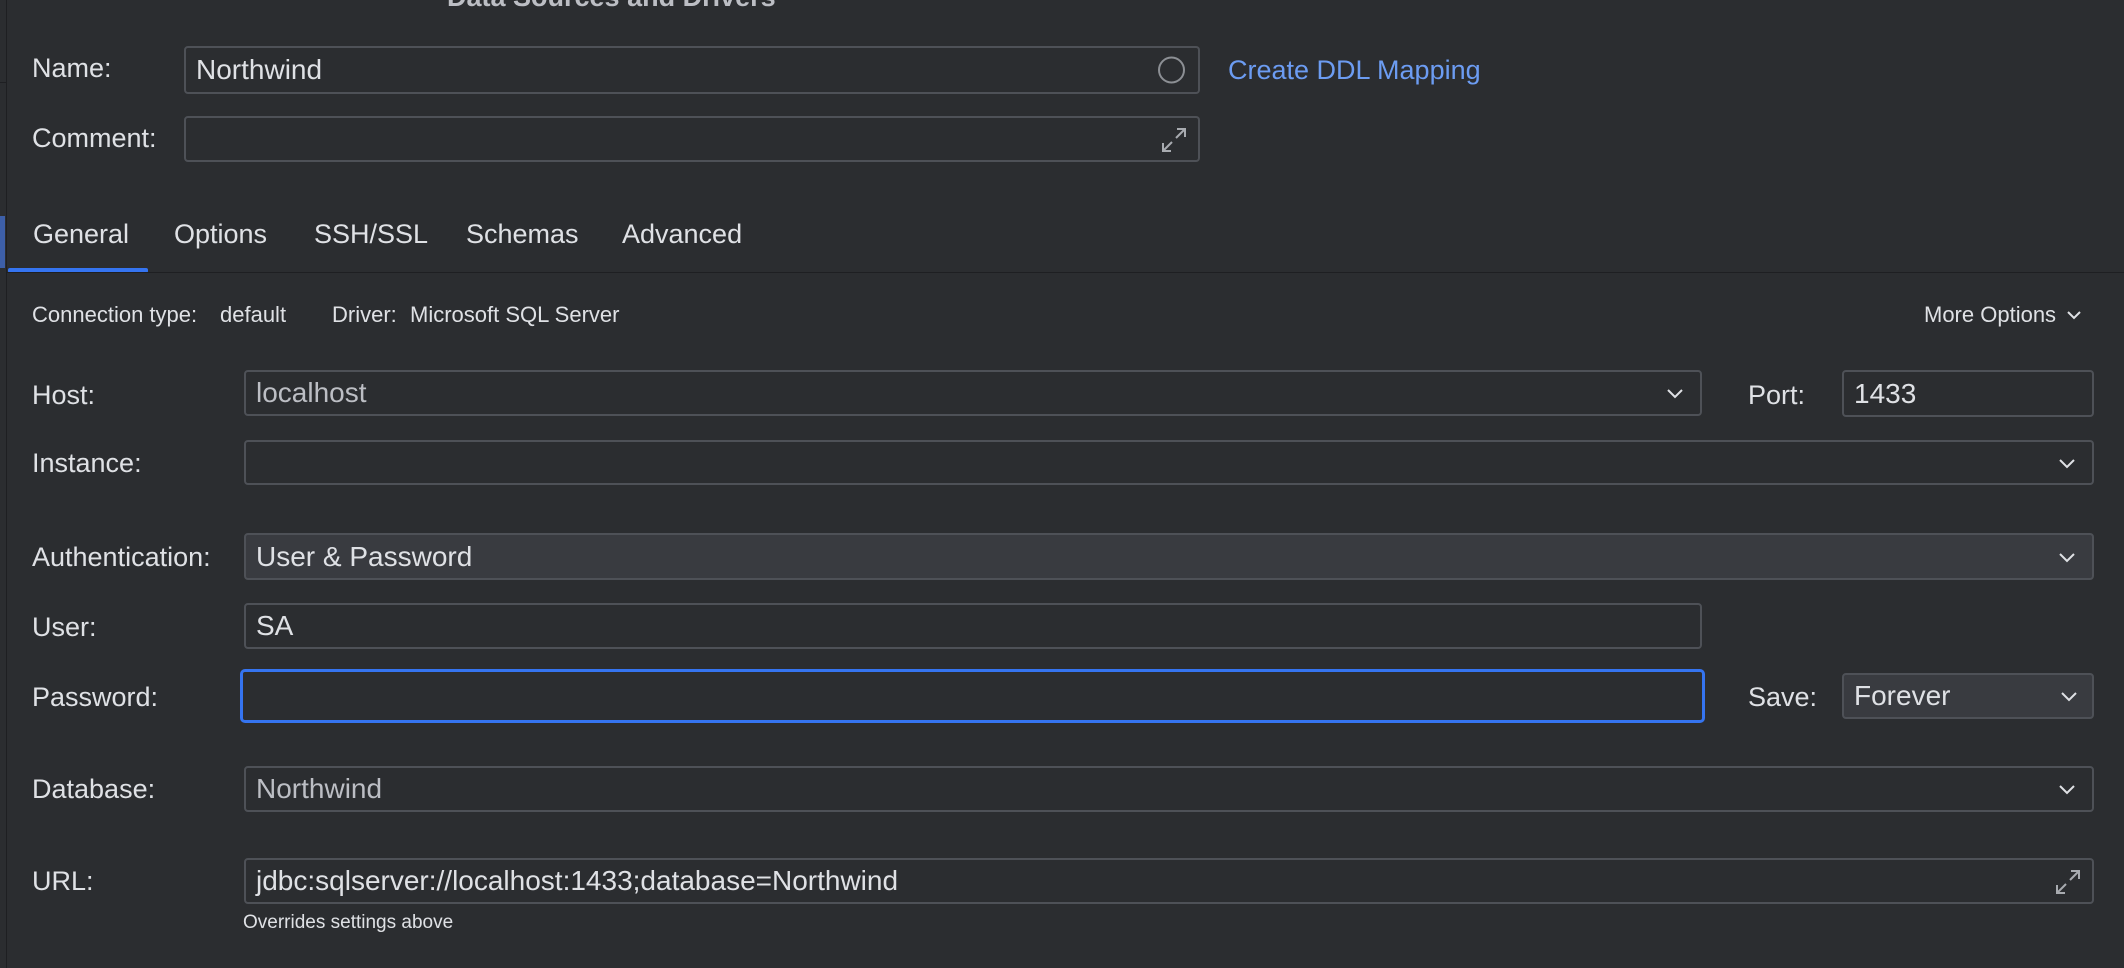 The height and width of the screenshot is (968, 2124). Describe the element at coordinates (1990, 314) in the screenshot. I see `more-options-label: More Options` at that location.